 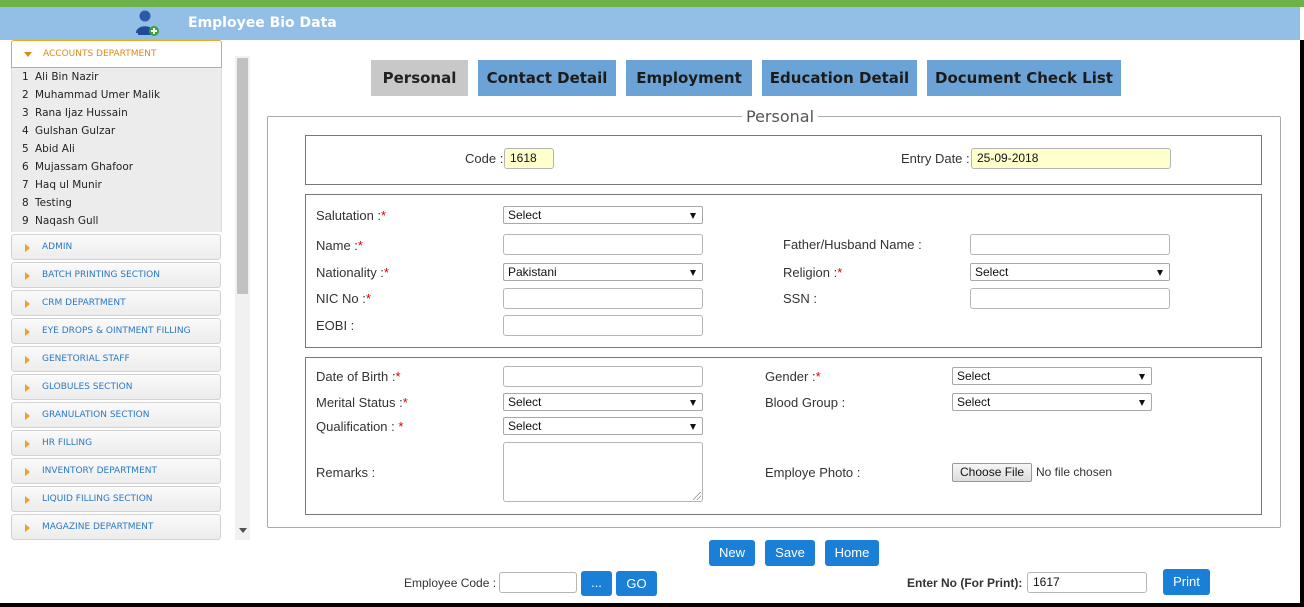 I want to click on enter-no-field: 1617, so click(x=1087, y=582).